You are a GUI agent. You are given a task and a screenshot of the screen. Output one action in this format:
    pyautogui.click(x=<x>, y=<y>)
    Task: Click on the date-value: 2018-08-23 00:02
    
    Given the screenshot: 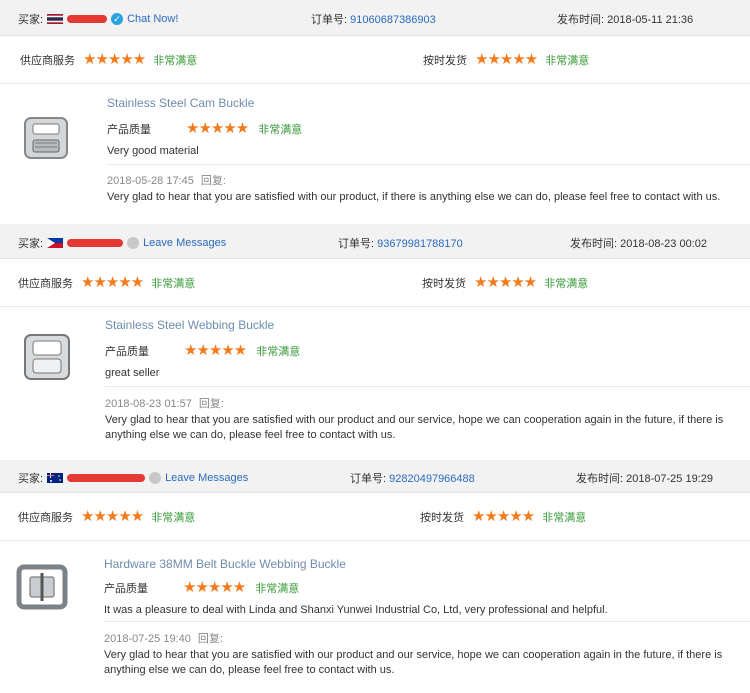 What is the action you would take?
    pyautogui.click(x=663, y=244)
    